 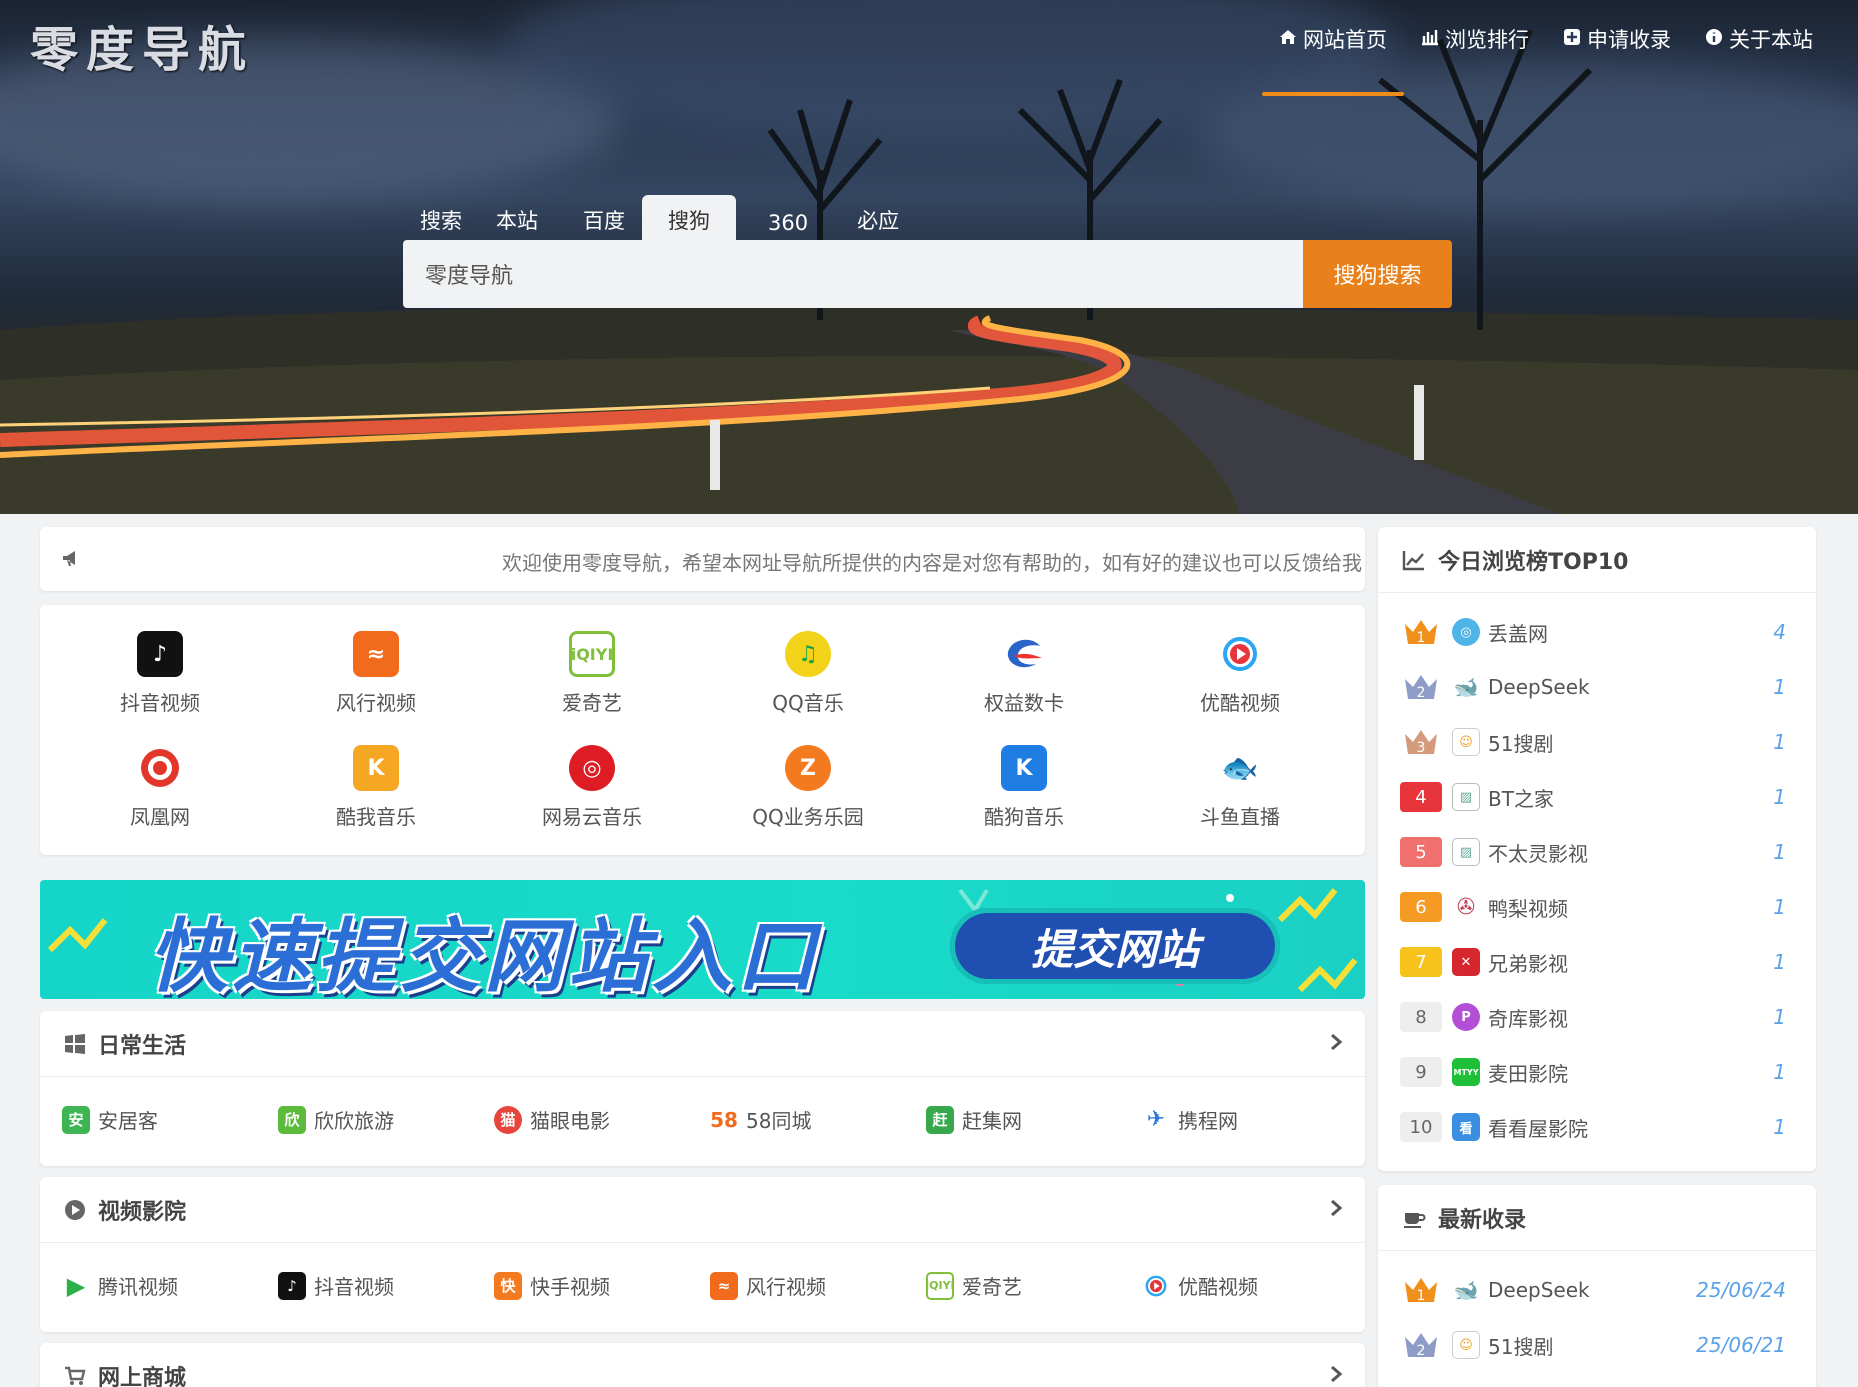 What do you see at coordinates (724, 1119) in the screenshot?
I see `58-icon: 58` at bounding box center [724, 1119].